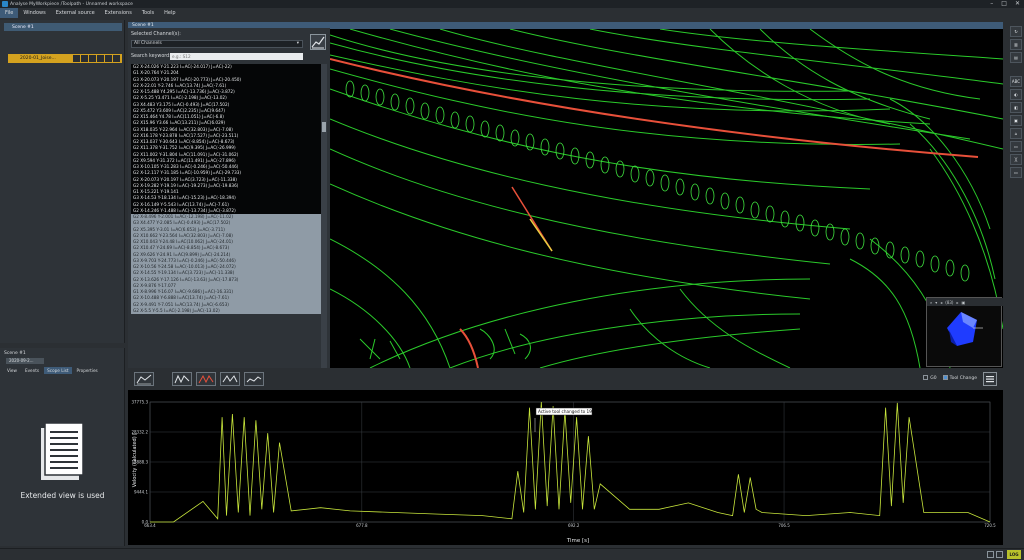 Image resolution: width=1024 pixels, height=560 pixels. What do you see at coordinates (926, 377) in the screenshot?
I see `g0-checkbox` at bounding box center [926, 377].